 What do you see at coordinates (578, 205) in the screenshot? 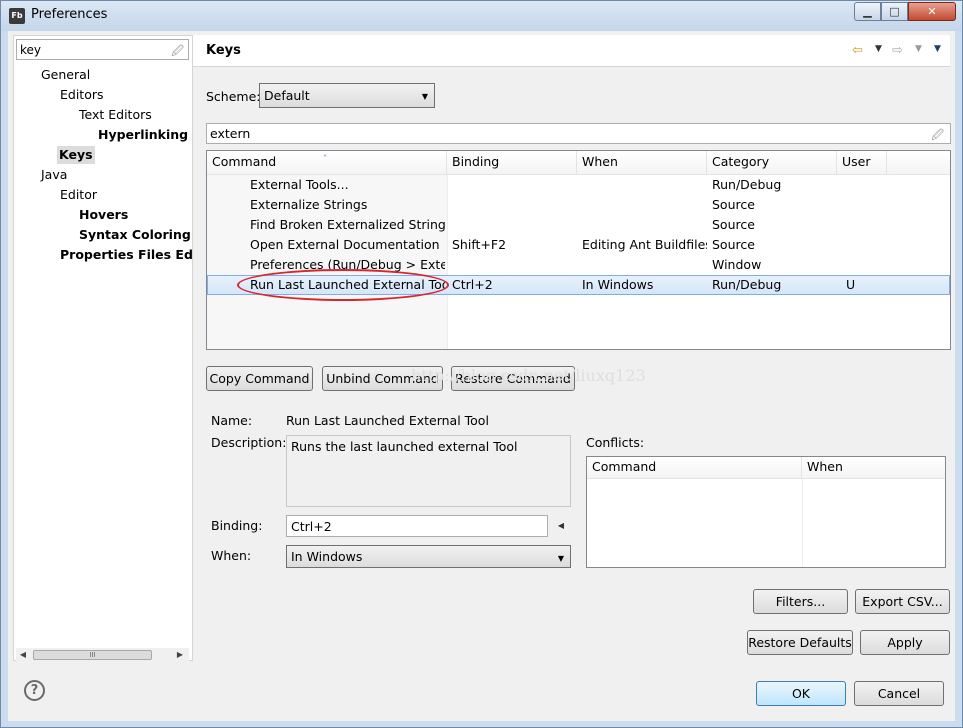
I see `table-row: Externalize Strings Source` at bounding box center [578, 205].